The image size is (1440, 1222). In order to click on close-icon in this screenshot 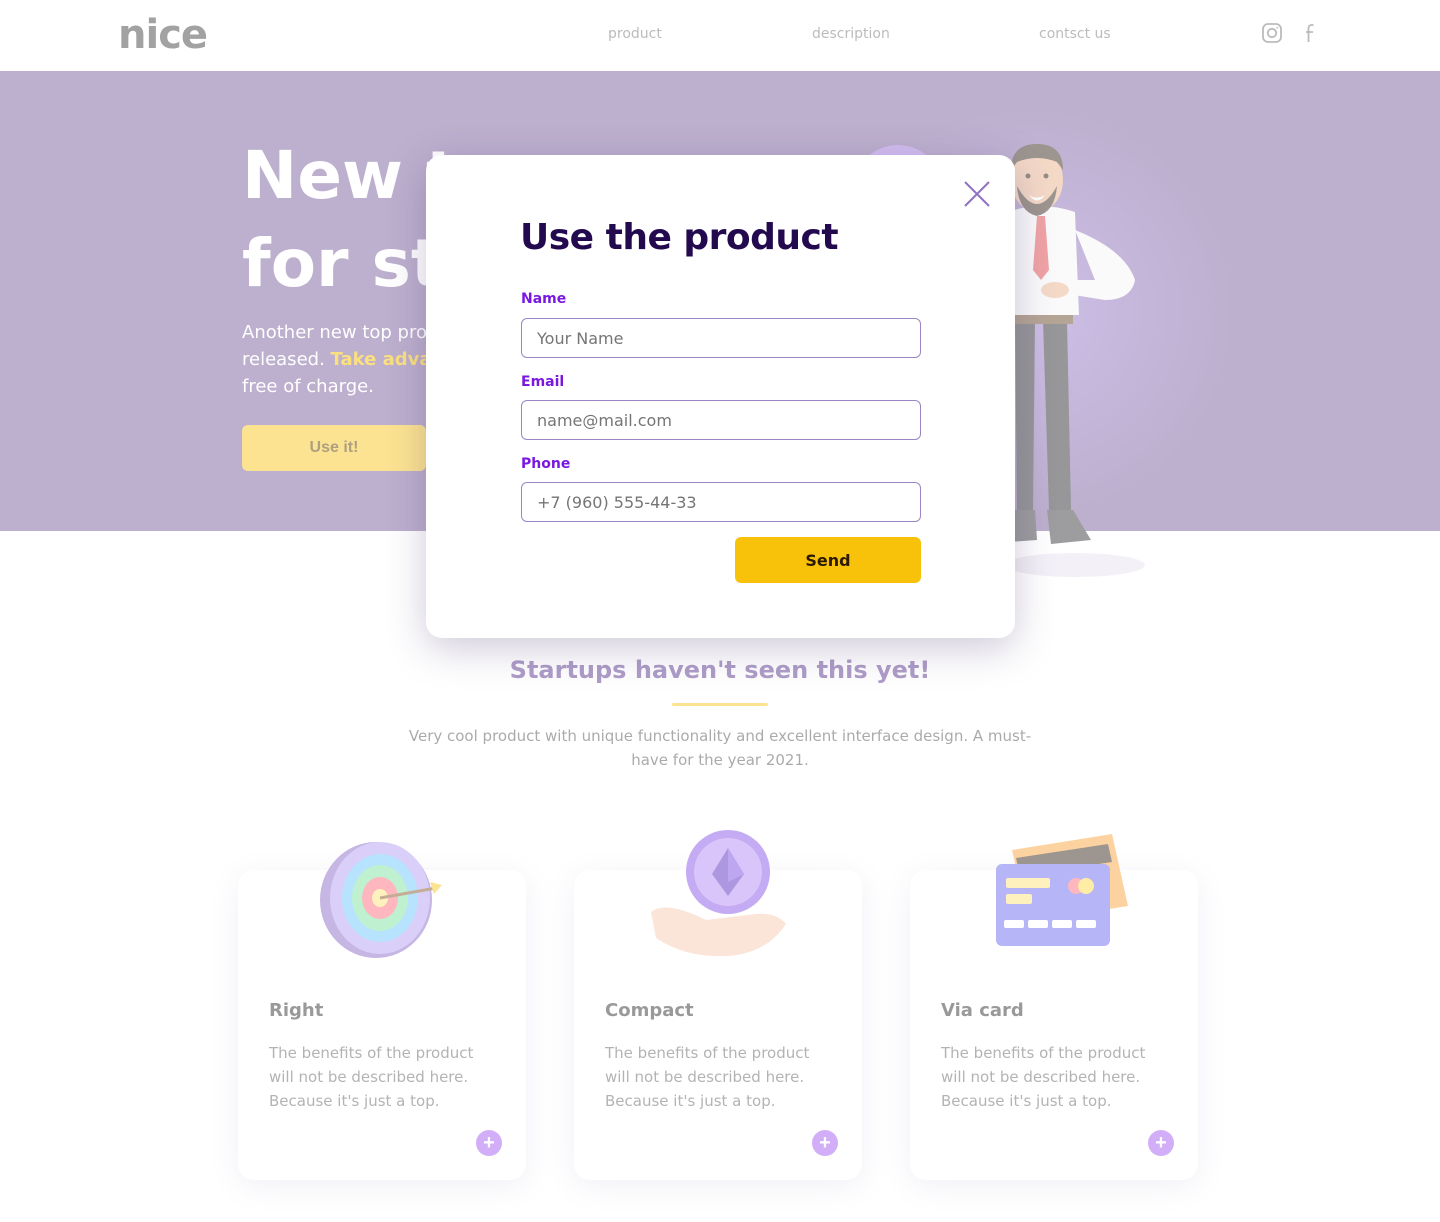, I will do `click(977, 194)`.